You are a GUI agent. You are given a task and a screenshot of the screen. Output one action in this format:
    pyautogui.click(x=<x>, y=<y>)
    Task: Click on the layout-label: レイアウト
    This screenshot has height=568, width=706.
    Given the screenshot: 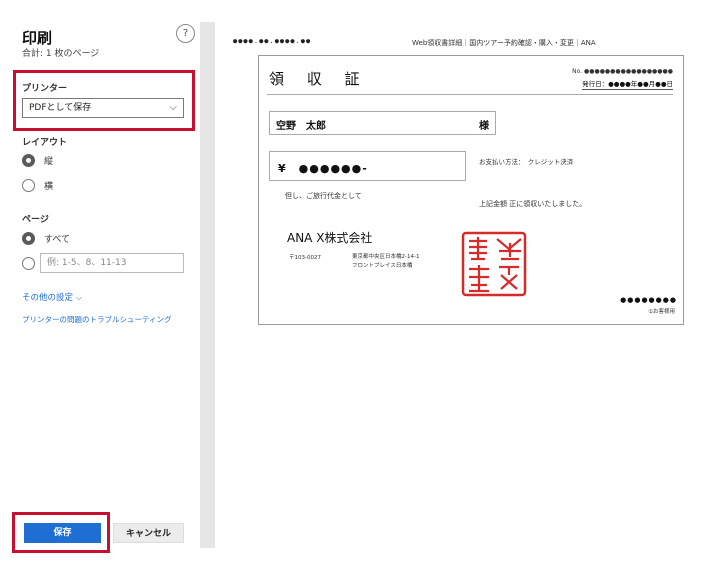 What is the action you would take?
    pyautogui.click(x=45, y=143)
    